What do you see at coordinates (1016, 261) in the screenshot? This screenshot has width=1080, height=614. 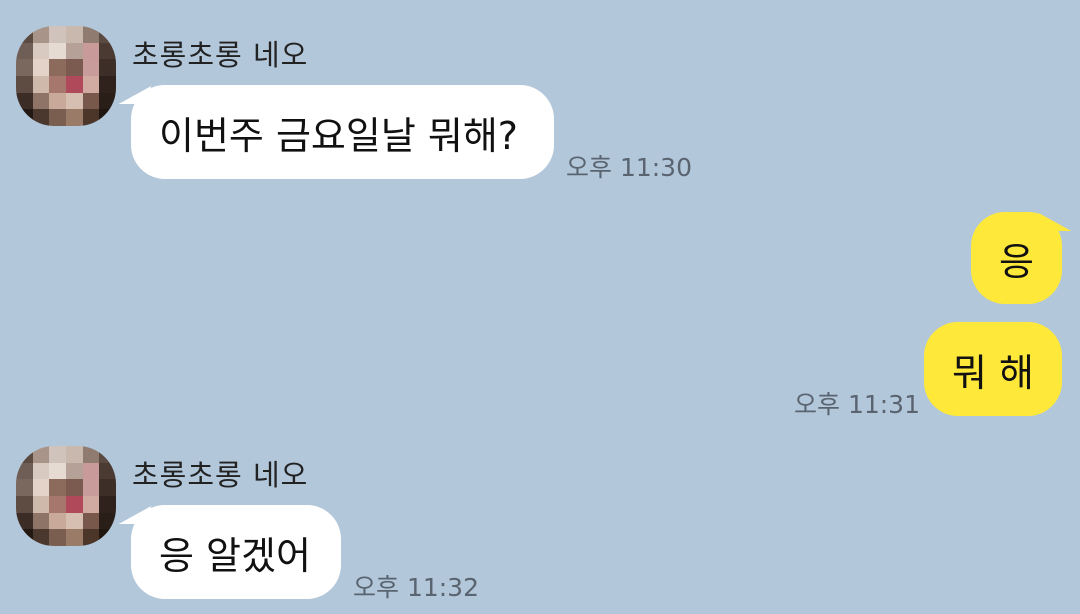 I see `message-text: 응` at bounding box center [1016, 261].